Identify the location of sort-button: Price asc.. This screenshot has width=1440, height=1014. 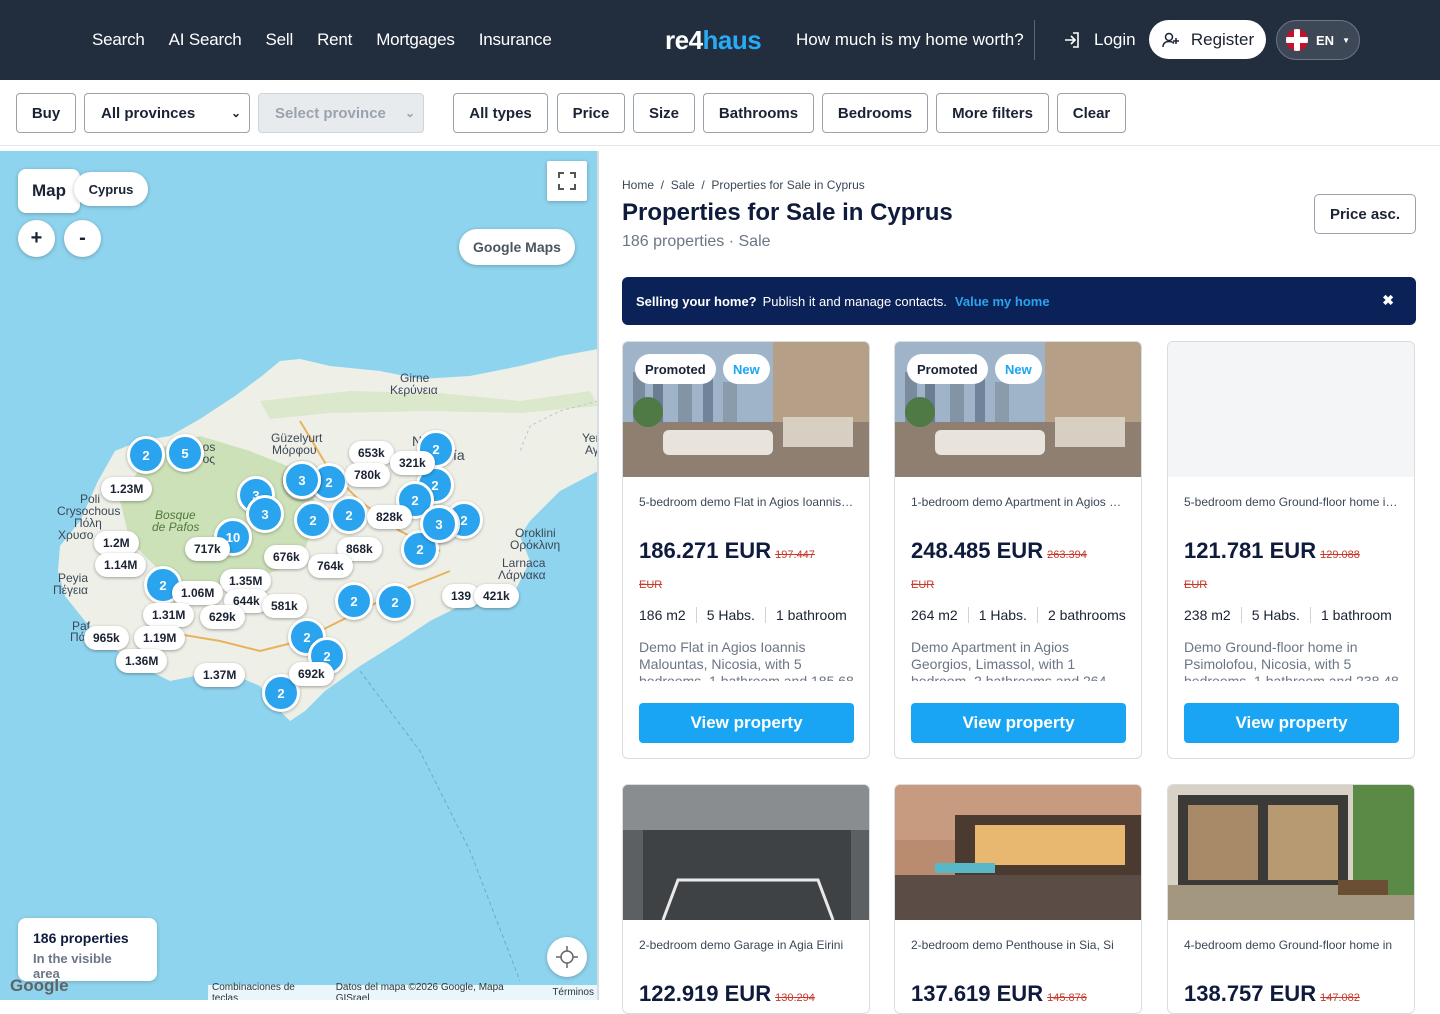
(1365, 214).